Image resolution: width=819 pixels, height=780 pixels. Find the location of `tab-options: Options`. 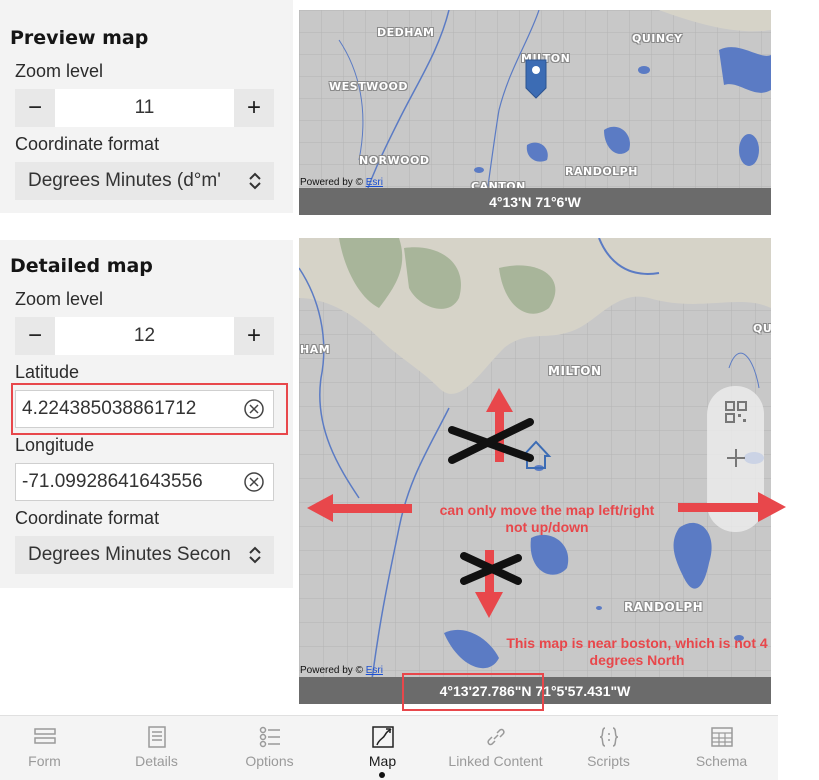

tab-options: Options is located at coordinates (269, 748).